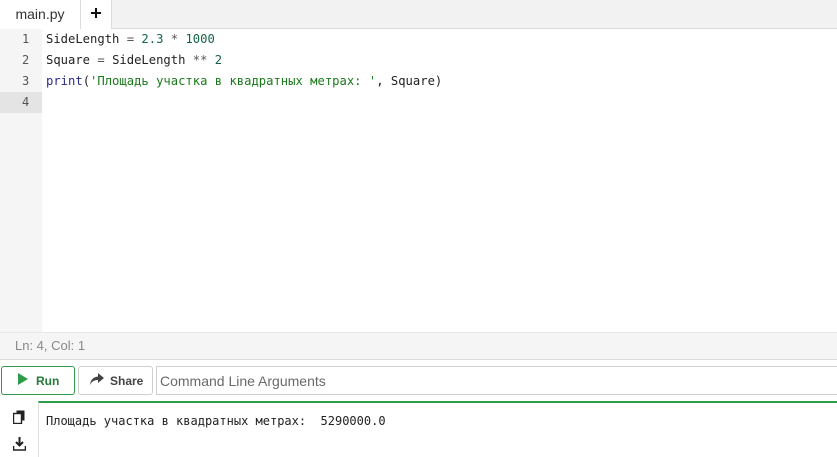 Image resolution: width=837 pixels, height=457 pixels. Describe the element at coordinates (178, 39) in the screenshot. I see `code-token: *` at that location.